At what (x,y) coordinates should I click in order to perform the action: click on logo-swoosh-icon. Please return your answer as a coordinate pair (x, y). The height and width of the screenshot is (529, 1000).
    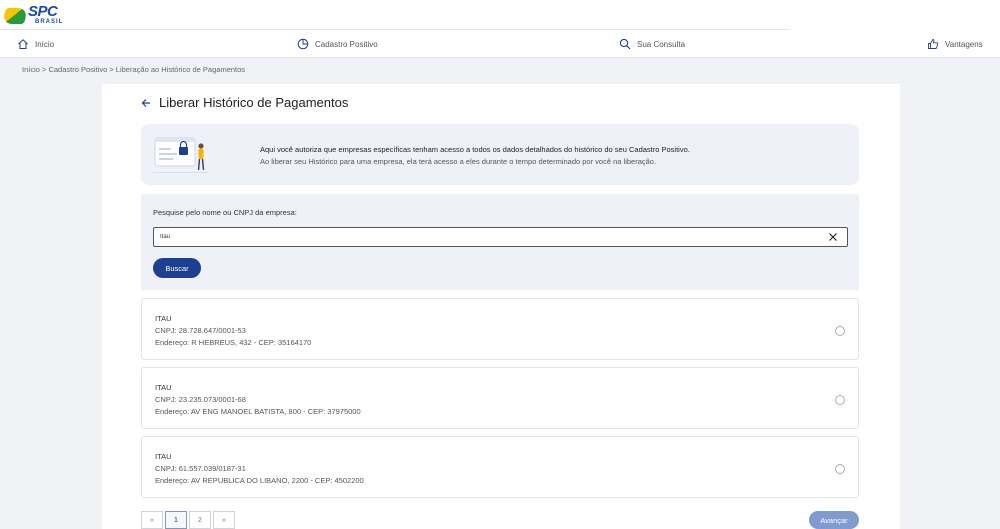
    Looking at the image, I should click on (15, 16).